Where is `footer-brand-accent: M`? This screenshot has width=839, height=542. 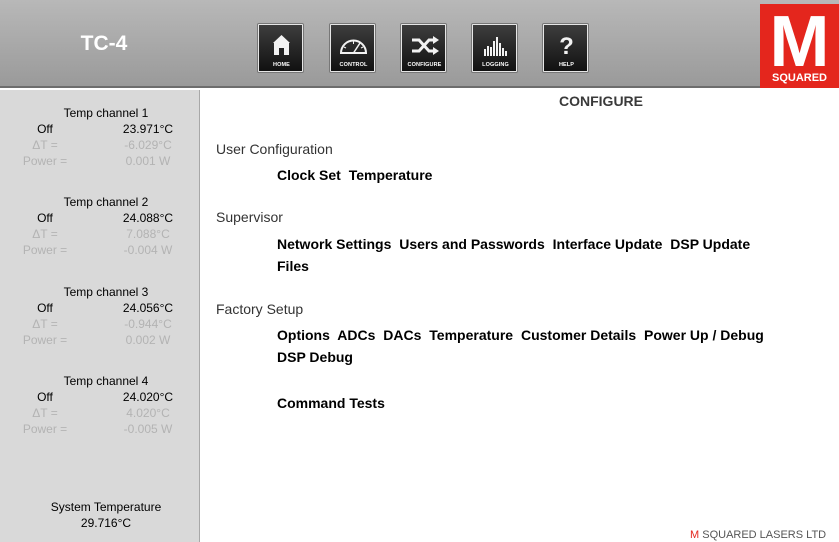
footer-brand-accent: M is located at coordinates (695, 535).